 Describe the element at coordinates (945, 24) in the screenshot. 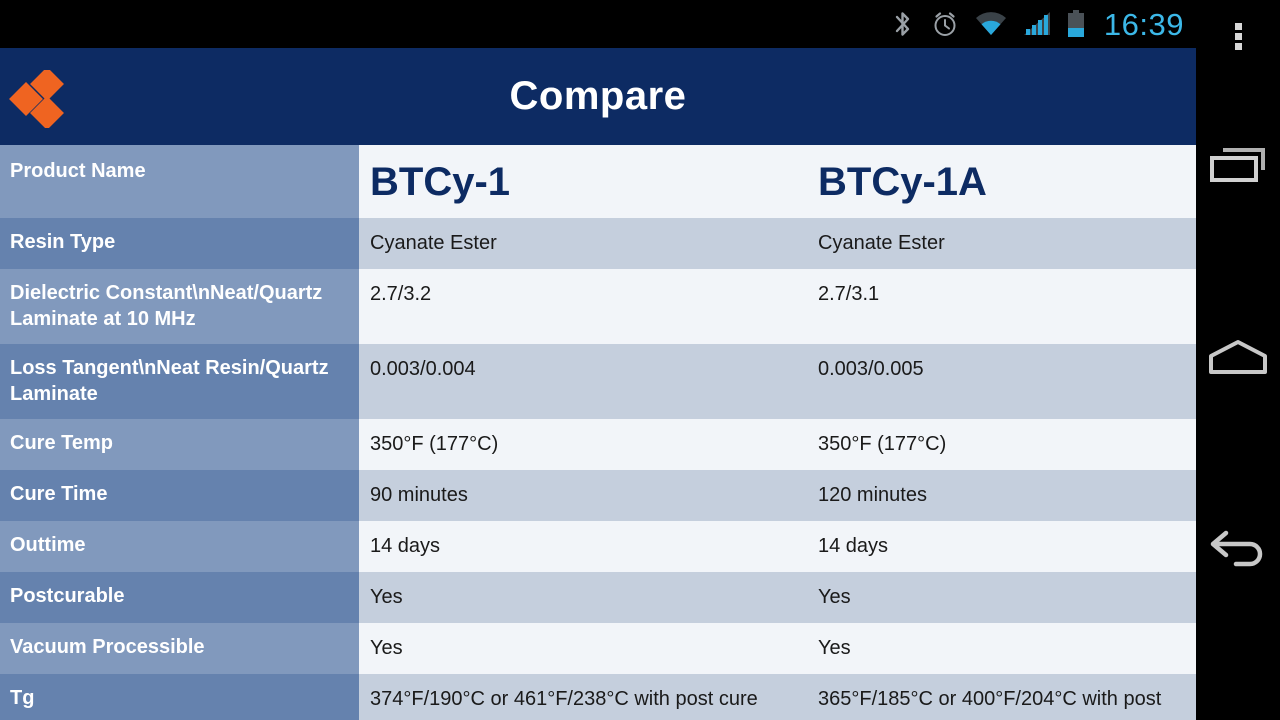

I see `alarm-icon` at that location.